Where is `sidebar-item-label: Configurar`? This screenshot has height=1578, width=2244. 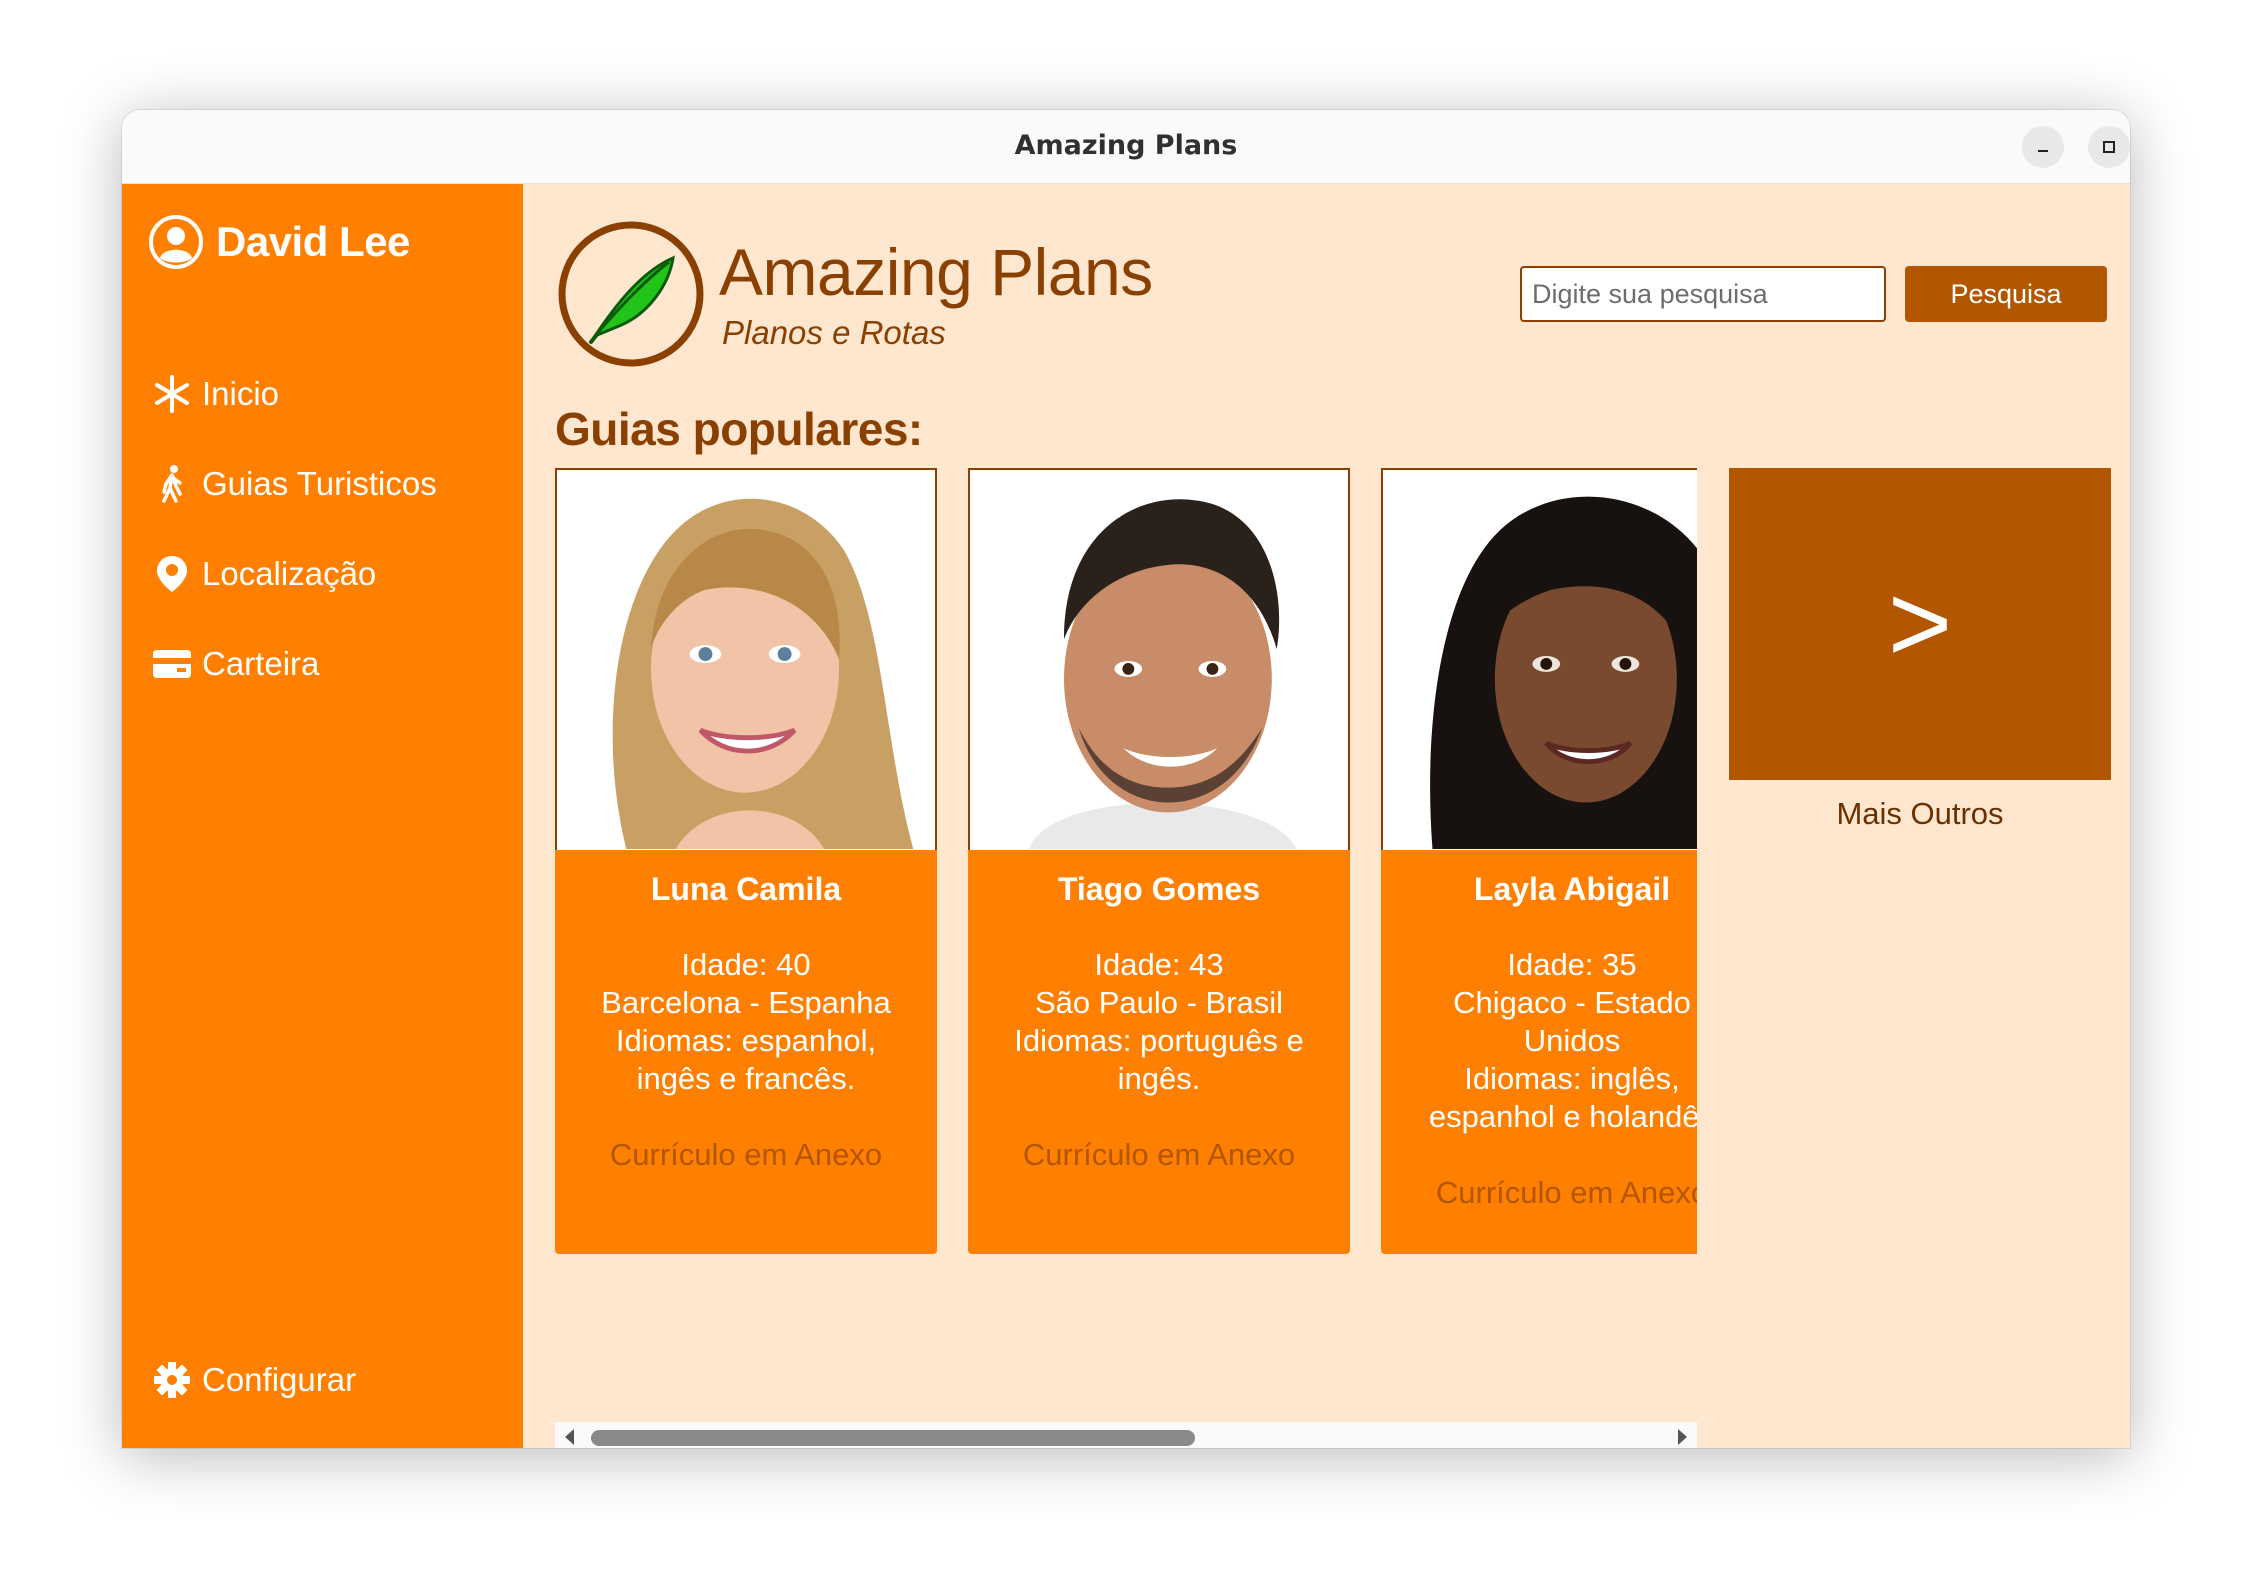
sidebar-item-label: Configurar is located at coordinates (279, 1379).